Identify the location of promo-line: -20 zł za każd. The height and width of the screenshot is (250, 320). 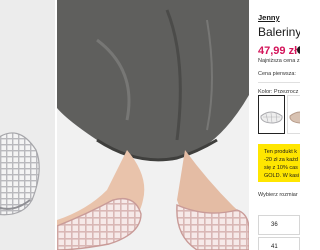
(281, 160).